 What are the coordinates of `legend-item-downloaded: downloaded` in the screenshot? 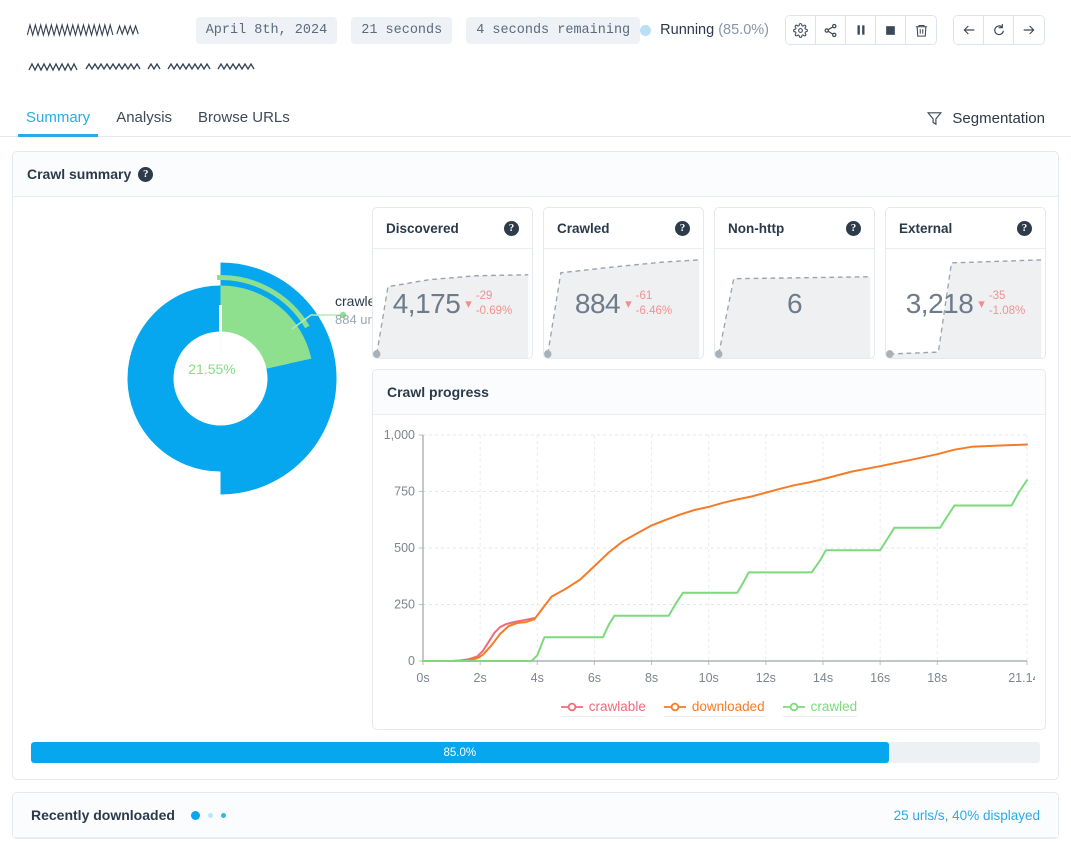 It's located at (714, 708).